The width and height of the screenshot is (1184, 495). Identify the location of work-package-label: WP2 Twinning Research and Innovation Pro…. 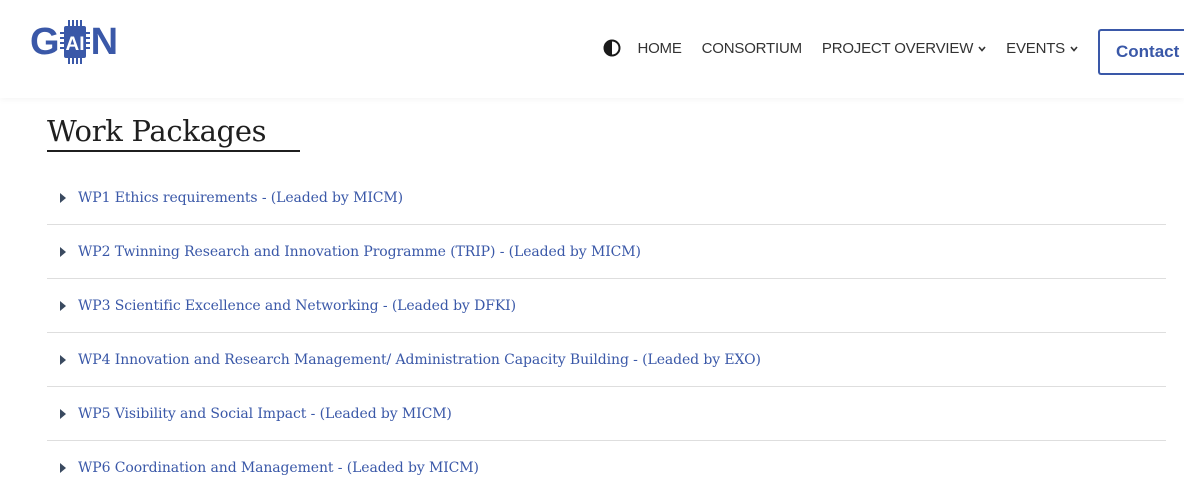
(359, 251).